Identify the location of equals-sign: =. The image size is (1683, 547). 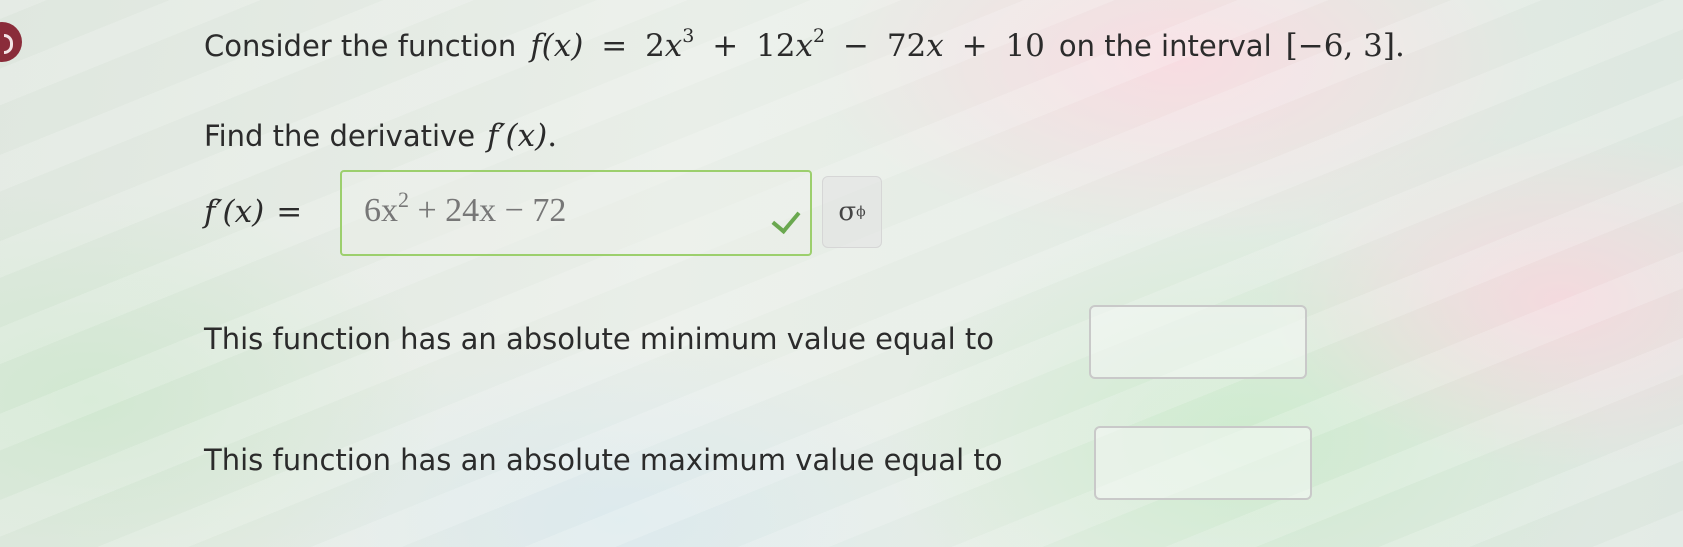
(614, 46).